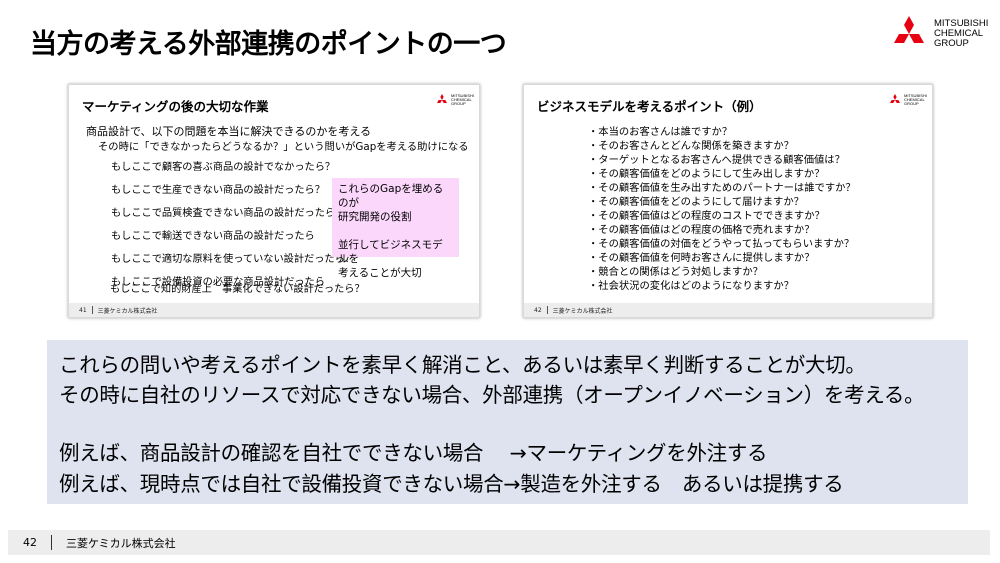 Image resolution: width=1000 pixels, height=563 pixels. I want to click on list-item: もしここで品質検査できない商品の設計だったら？, so click(228, 213).